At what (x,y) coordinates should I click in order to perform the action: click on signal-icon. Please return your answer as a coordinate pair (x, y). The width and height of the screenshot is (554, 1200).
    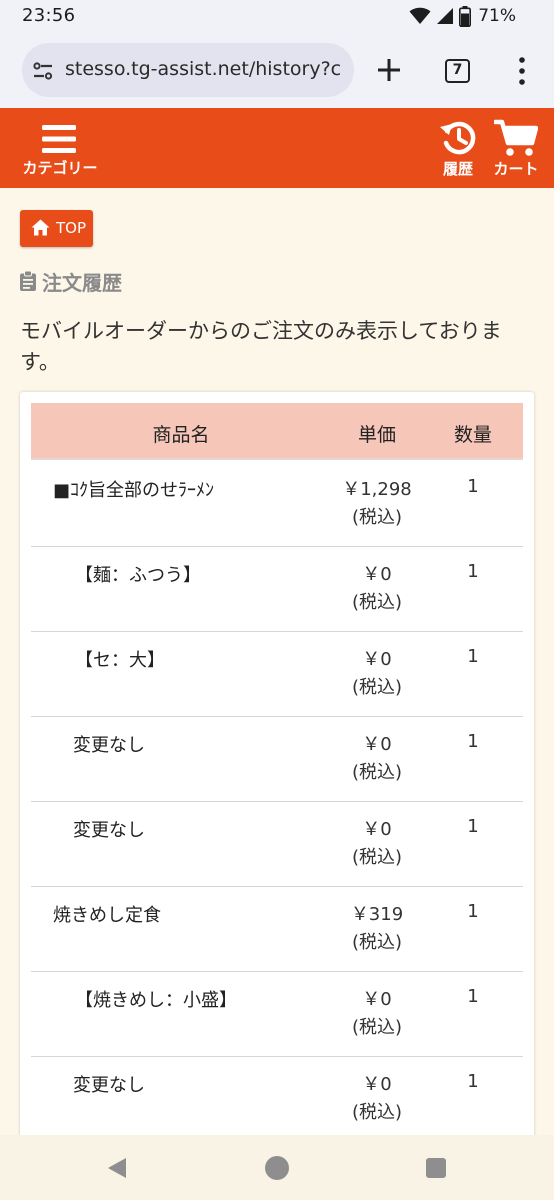
    Looking at the image, I should click on (445, 16).